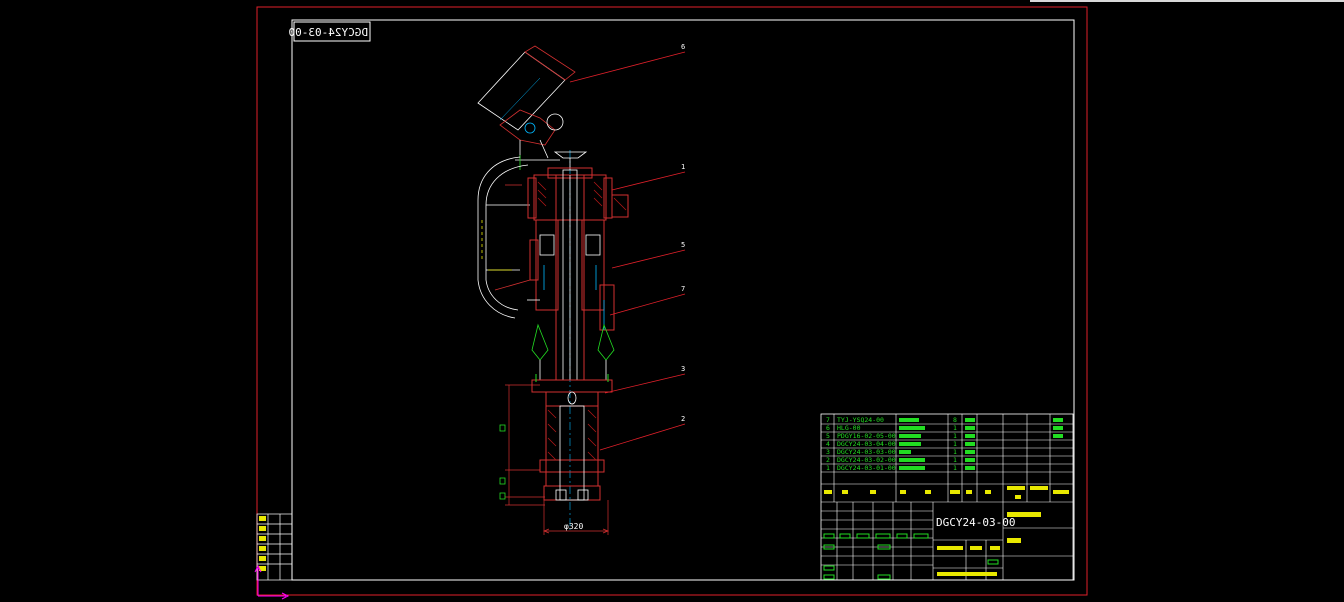 The height and width of the screenshot is (602, 1344). What do you see at coordinates (866, 468) in the screenshot?
I see `bom-row-code: DGCY24-03-01-00` at bounding box center [866, 468].